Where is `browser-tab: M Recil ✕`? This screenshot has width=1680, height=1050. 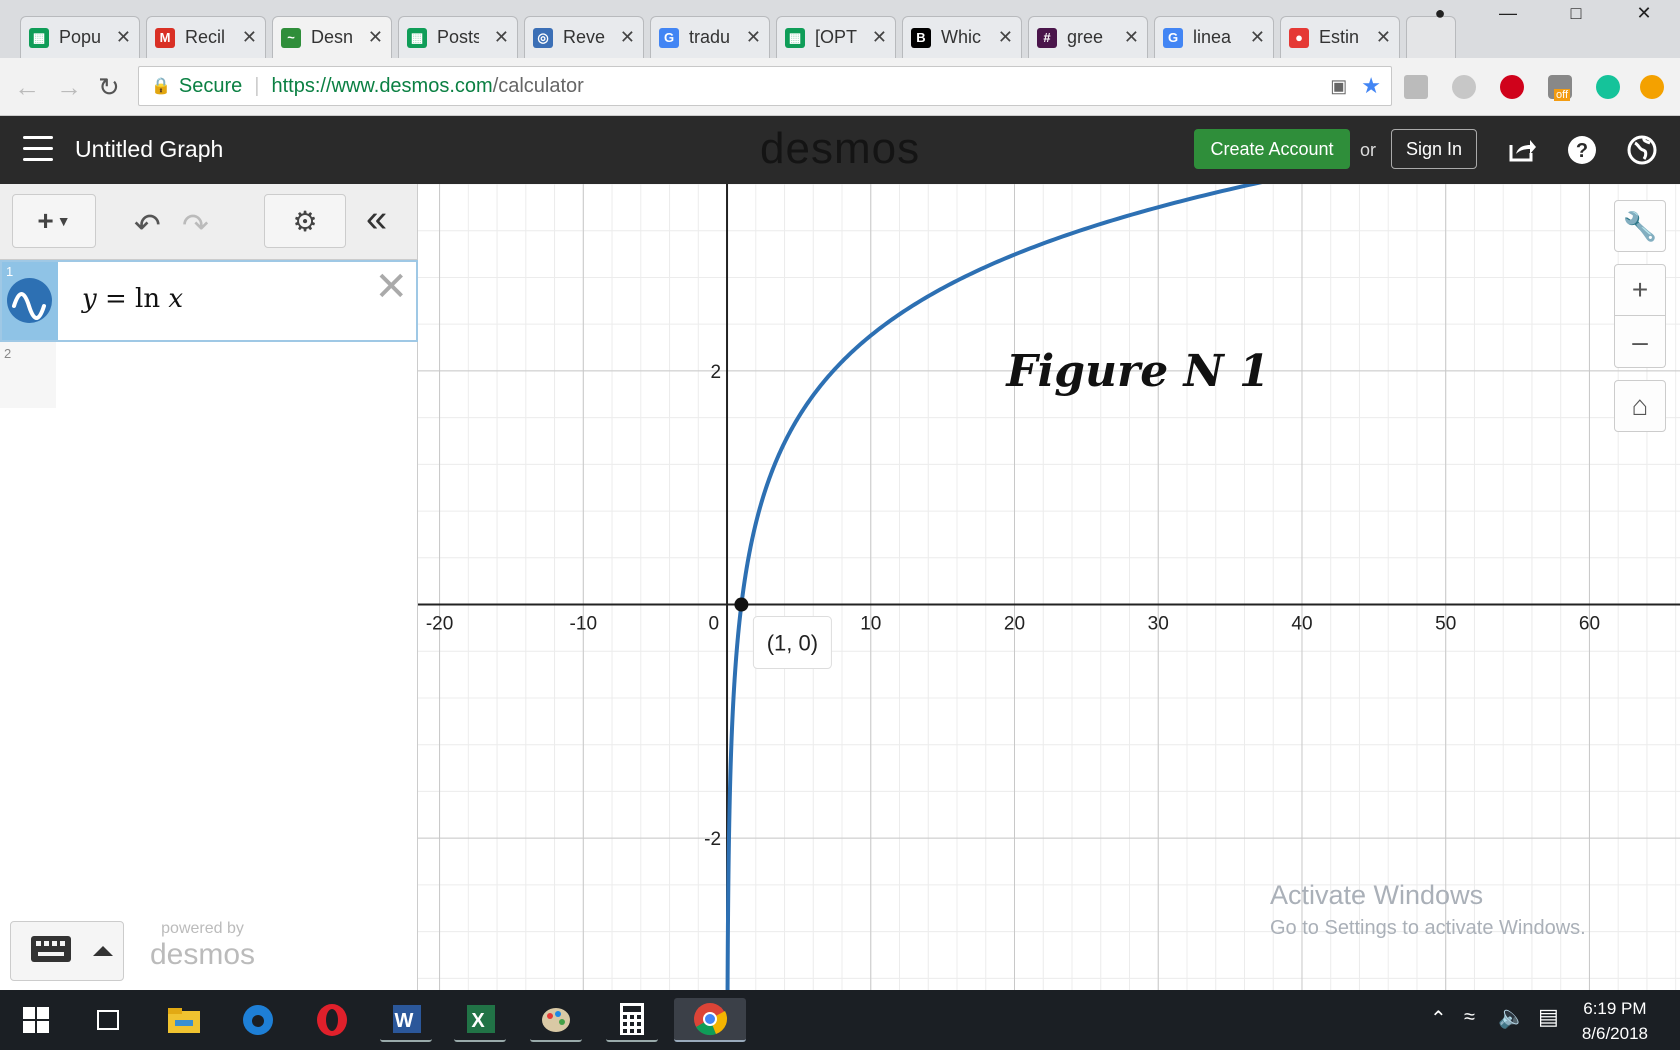
browser-tab: M Recil ✕ is located at coordinates (206, 37).